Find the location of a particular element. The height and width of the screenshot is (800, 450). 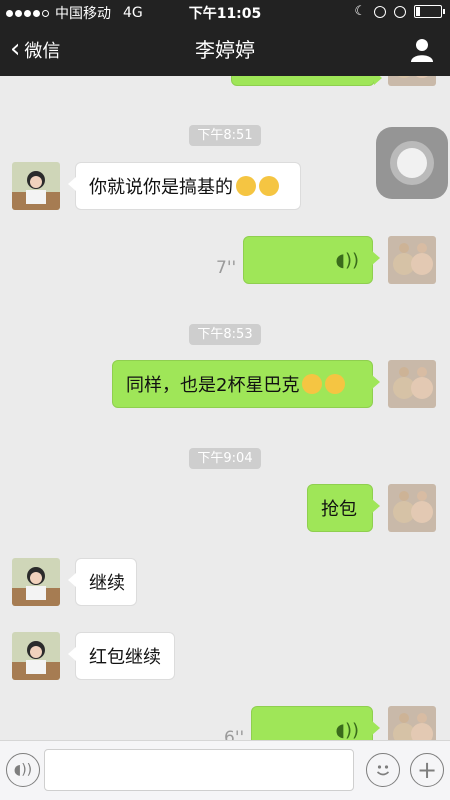

voice-input-button: ◖)) is located at coordinates (23, 770).